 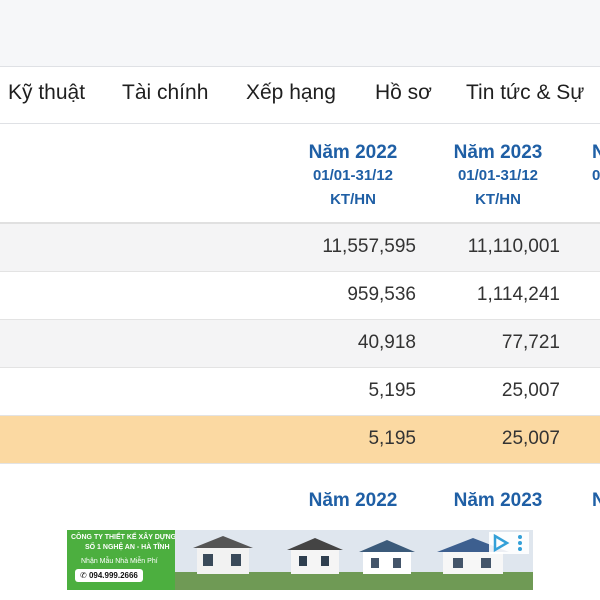 I want to click on second-header-next: N, so click(x=596, y=501).